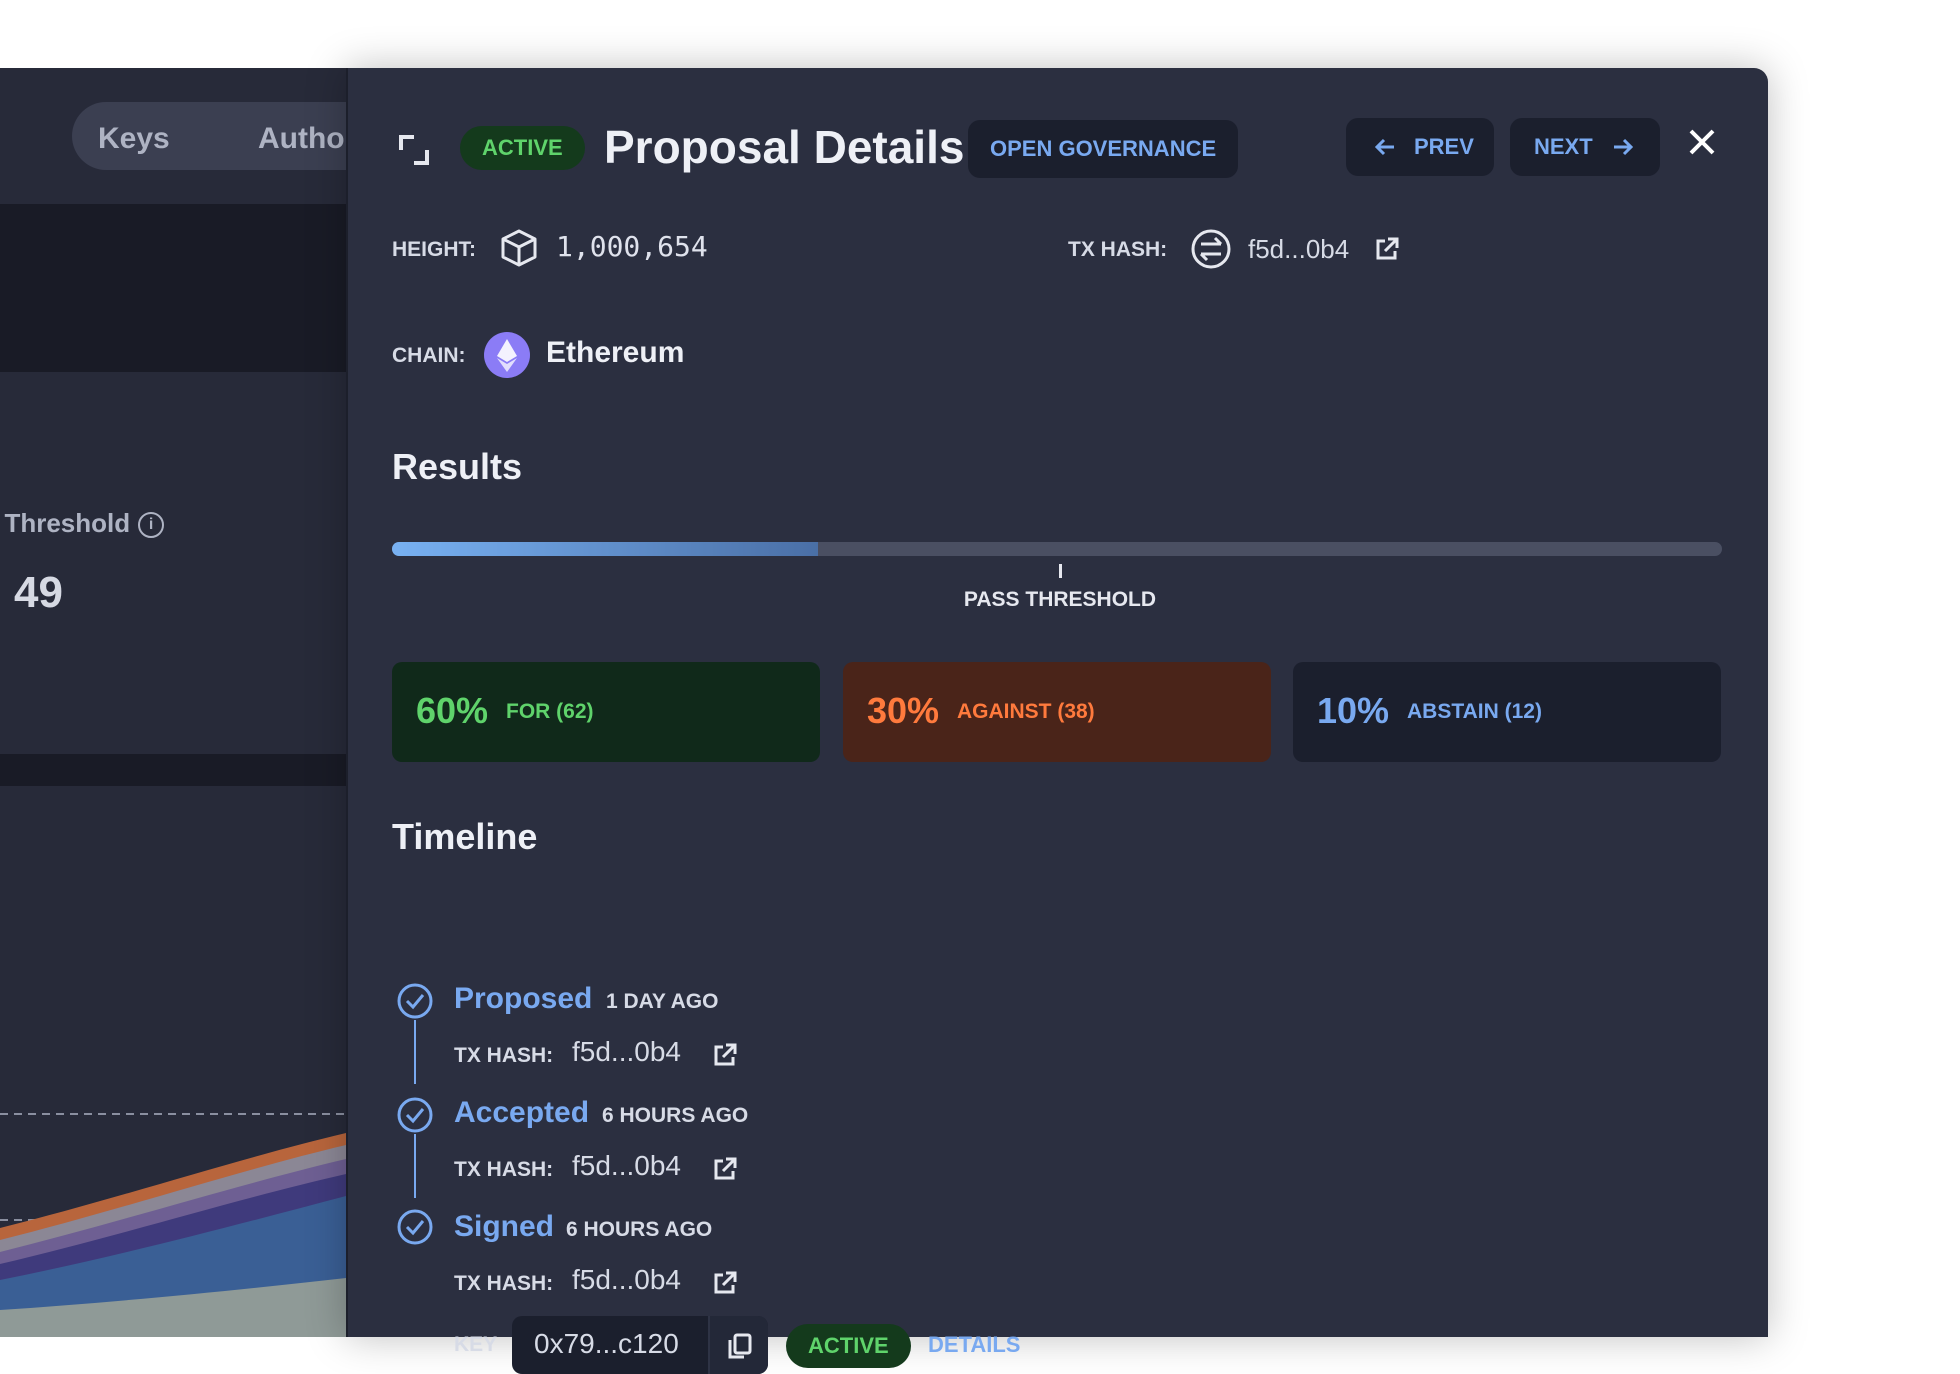 The width and height of the screenshot is (1960, 1374). Describe the element at coordinates (151, 525) in the screenshot. I see `info-icon: i` at that location.